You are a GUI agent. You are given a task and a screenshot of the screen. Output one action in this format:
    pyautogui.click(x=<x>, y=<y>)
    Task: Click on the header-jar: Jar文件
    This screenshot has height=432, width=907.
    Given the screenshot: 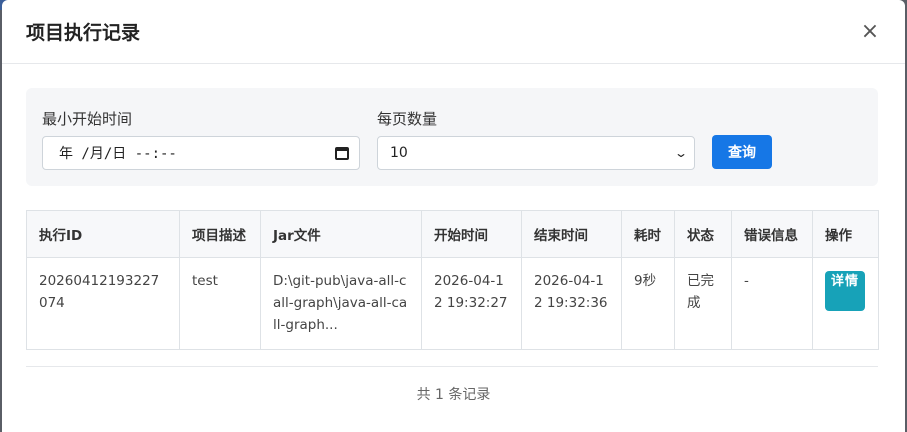 What is the action you would take?
    pyautogui.click(x=341, y=234)
    